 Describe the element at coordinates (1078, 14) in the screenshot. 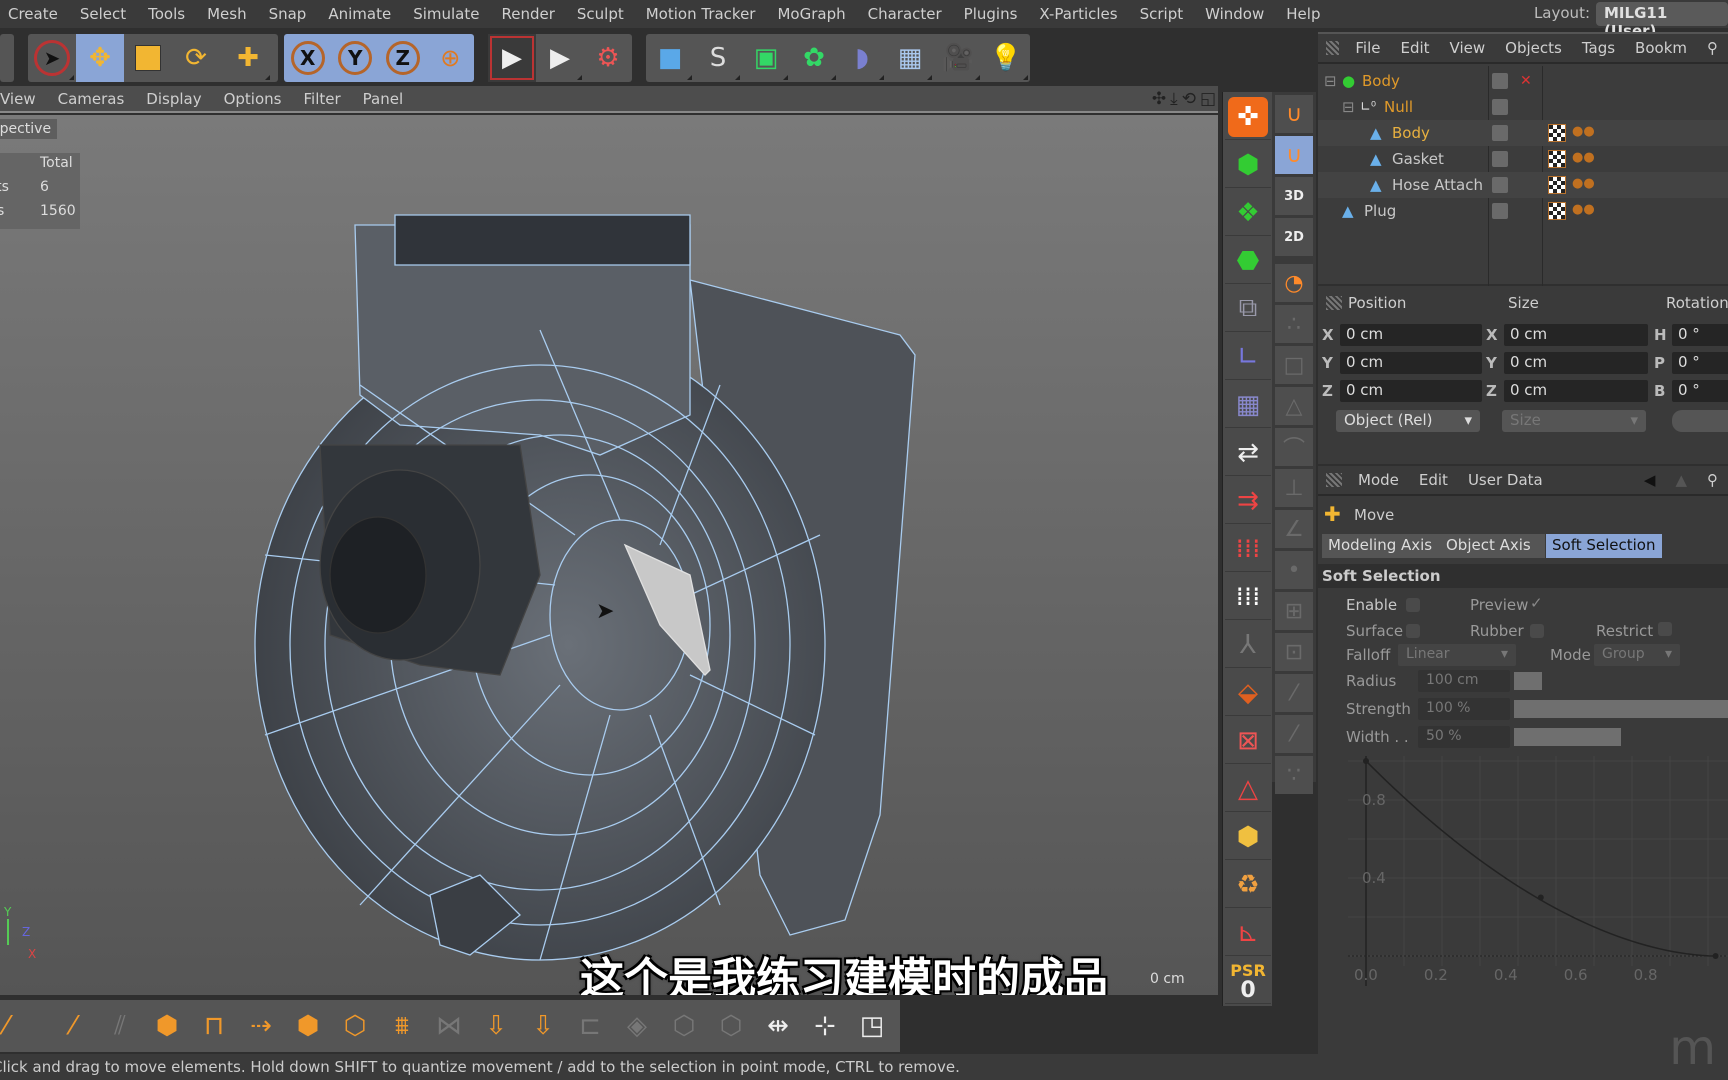

I see `menu-x-particles: X-Particles` at that location.